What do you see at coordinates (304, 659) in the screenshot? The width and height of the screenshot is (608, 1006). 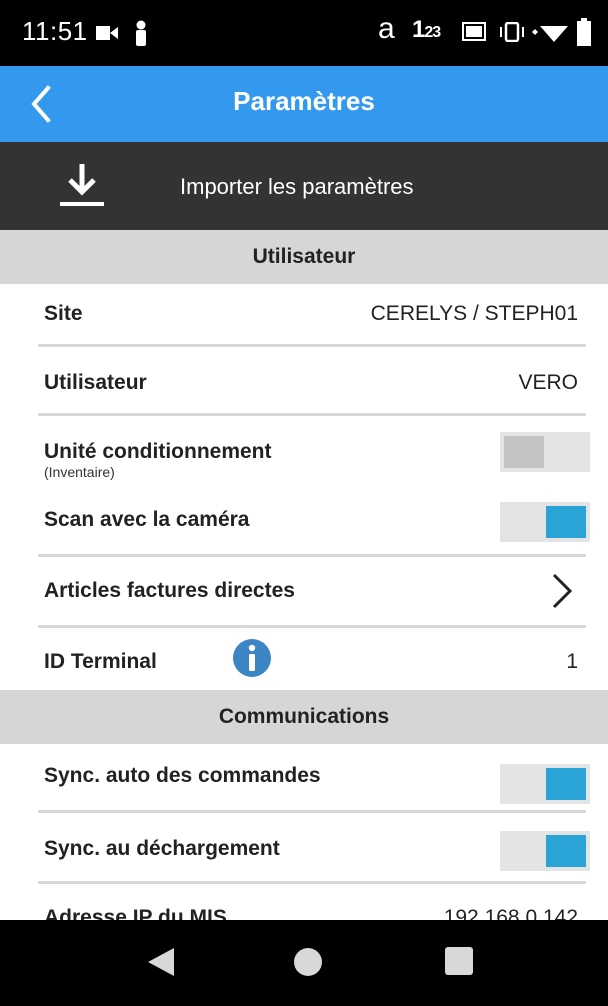 I see `row-terminal: ID Terminal 1` at bounding box center [304, 659].